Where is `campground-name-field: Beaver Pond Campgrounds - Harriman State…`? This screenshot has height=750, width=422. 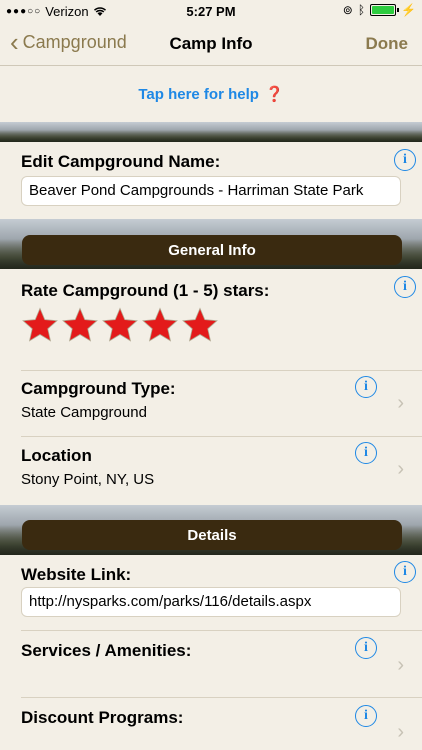 campground-name-field: Beaver Pond Campgrounds - Harriman State… is located at coordinates (211, 191).